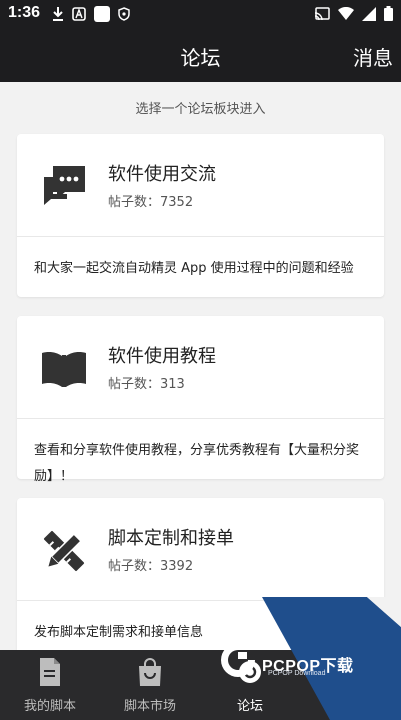  What do you see at coordinates (238, 660) in the screenshot?
I see `watermark-logo-icon` at bounding box center [238, 660].